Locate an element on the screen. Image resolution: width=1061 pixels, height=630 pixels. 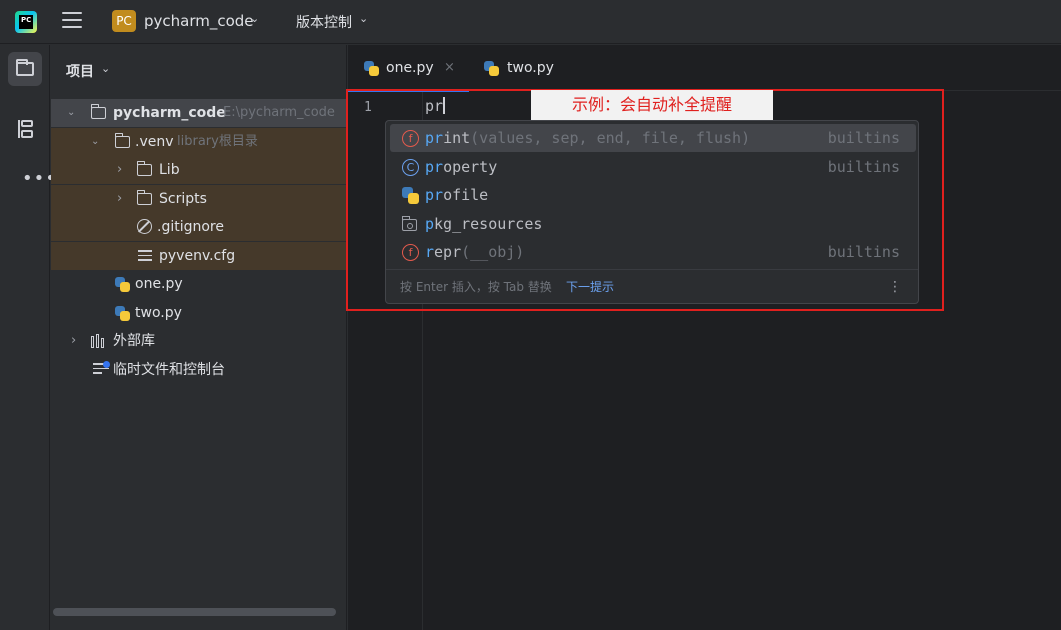
tree-item-label: pycharm_code is located at coordinates (169, 113).